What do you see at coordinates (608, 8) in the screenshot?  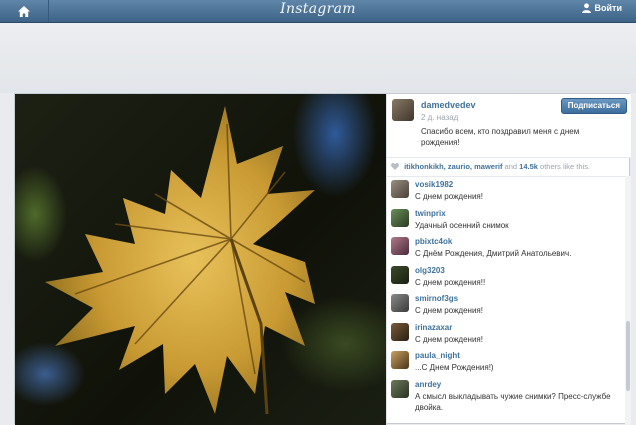 I see `login-label: Войти` at bounding box center [608, 8].